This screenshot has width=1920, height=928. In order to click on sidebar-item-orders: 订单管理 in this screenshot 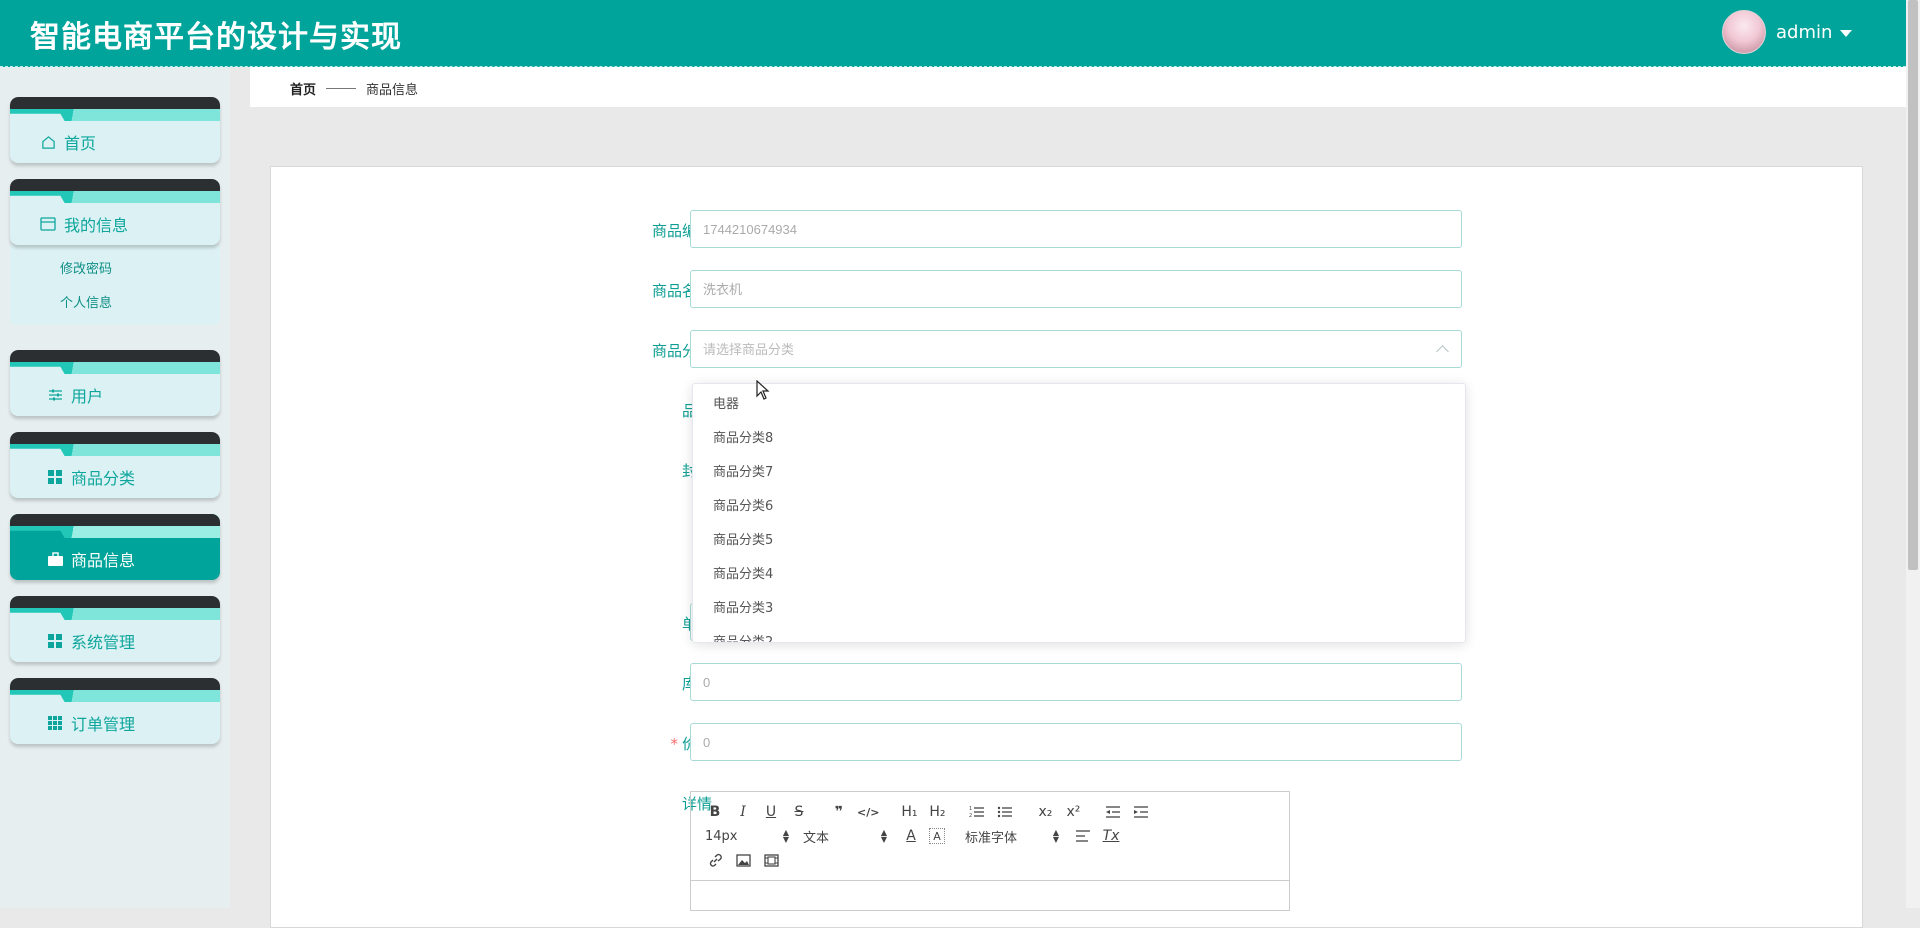, I will do `click(115, 711)`.